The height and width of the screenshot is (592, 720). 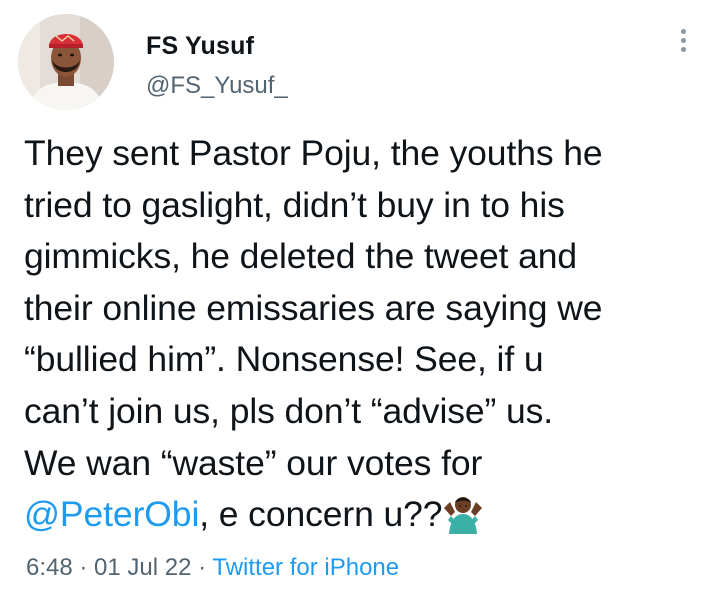 What do you see at coordinates (217, 86) in the screenshot?
I see `author-handle: @FS_Yusuf_` at bounding box center [217, 86].